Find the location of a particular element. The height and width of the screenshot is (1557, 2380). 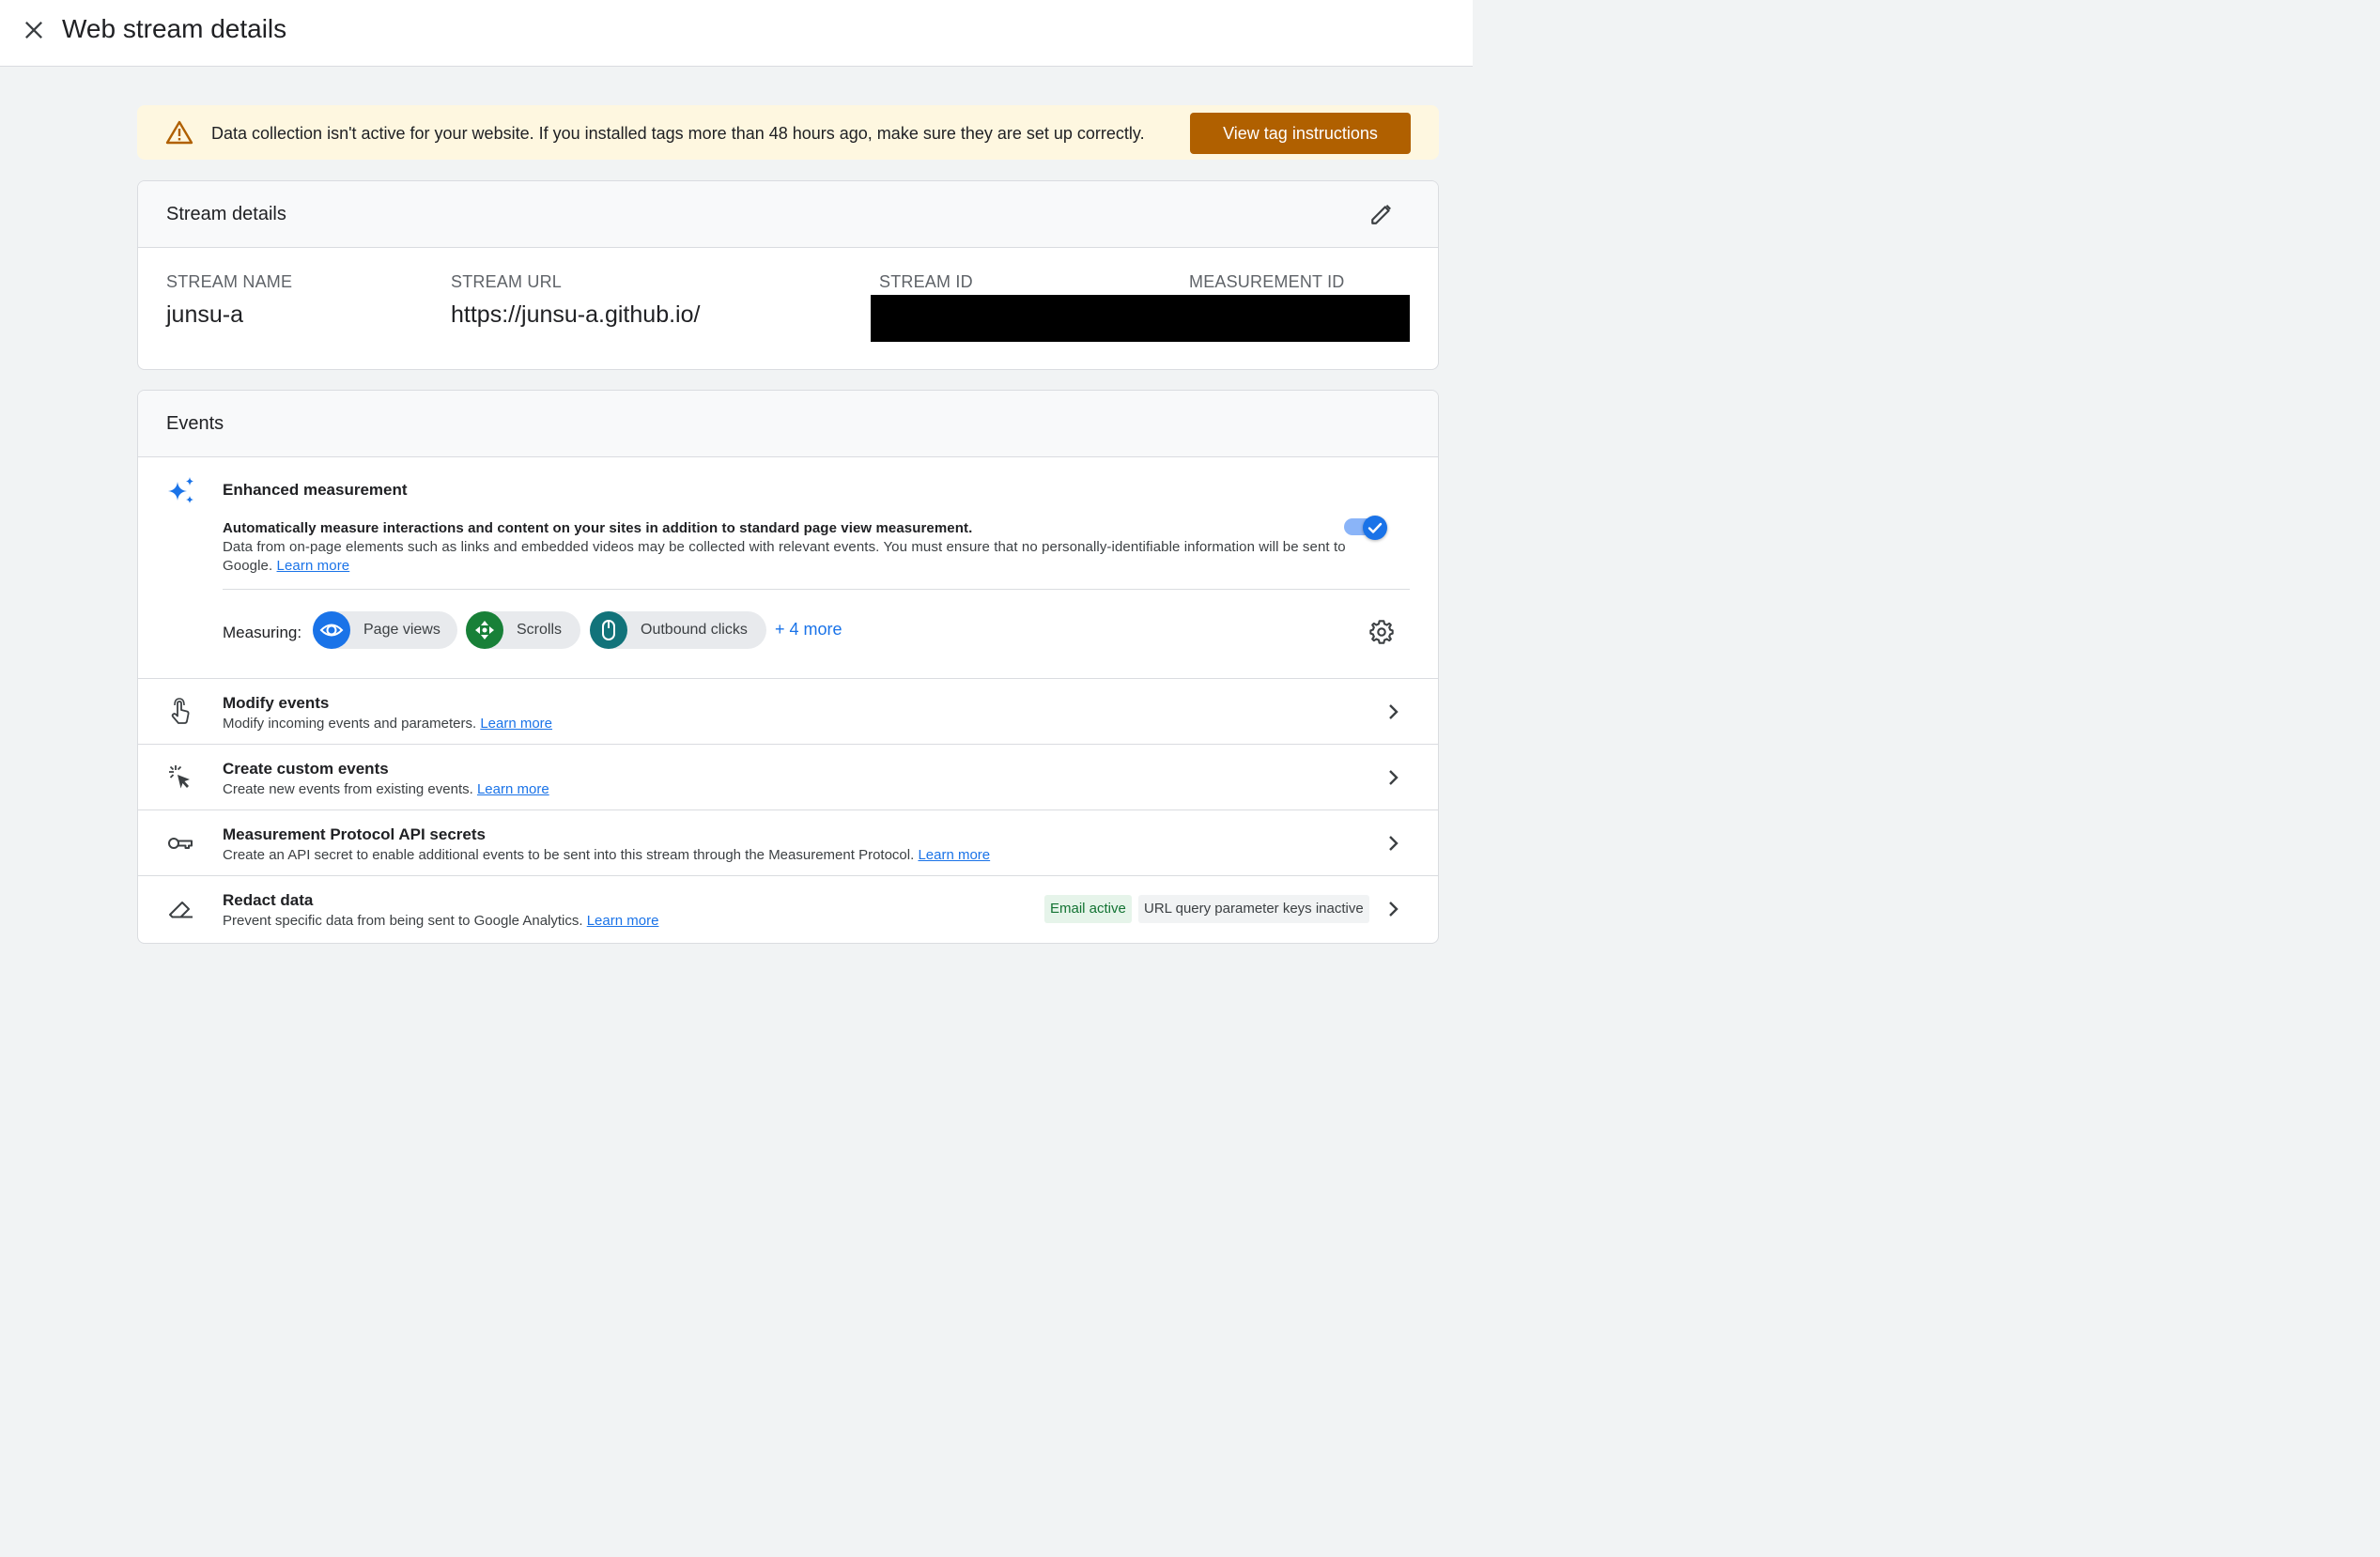

check-icon is located at coordinates (1375, 527).